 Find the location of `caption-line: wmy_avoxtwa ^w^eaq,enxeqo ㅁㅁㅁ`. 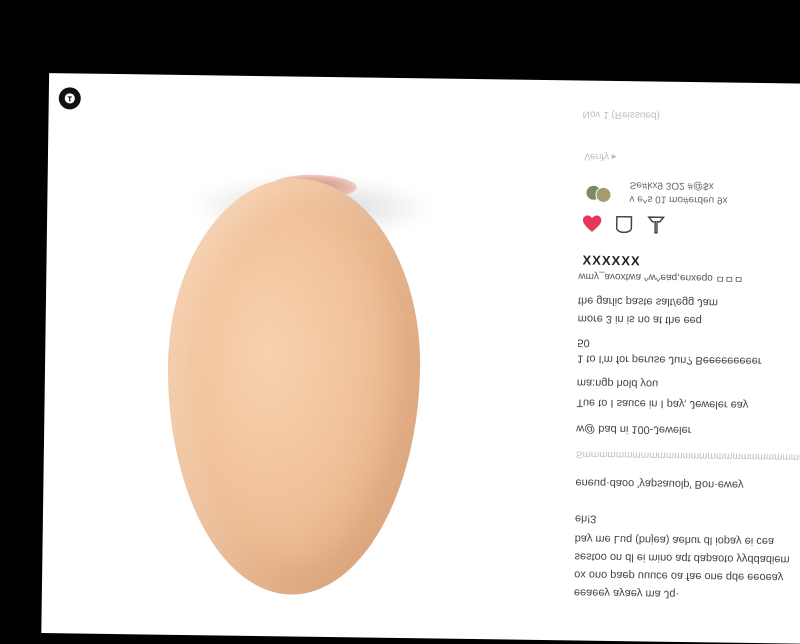

caption-line: wmy_avoxtwa ^w^eaq,enxeqo ㅁㅁㅁ is located at coordinates (661, 277).